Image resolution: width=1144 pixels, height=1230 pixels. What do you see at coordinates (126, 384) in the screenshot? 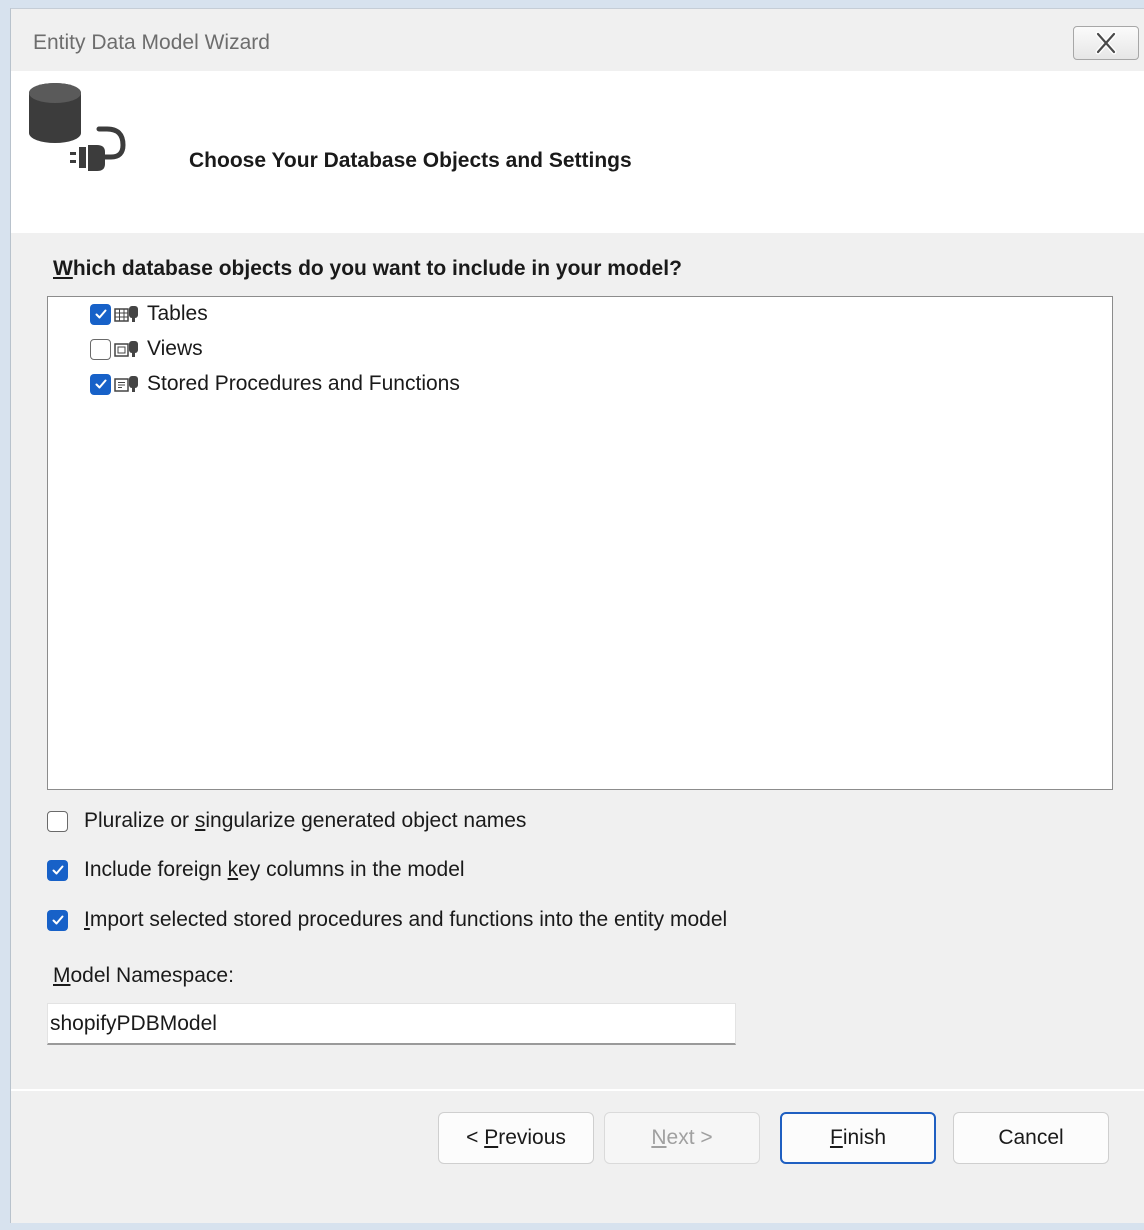
I see `stored-procedures-icon` at bounding box center [126, 384].